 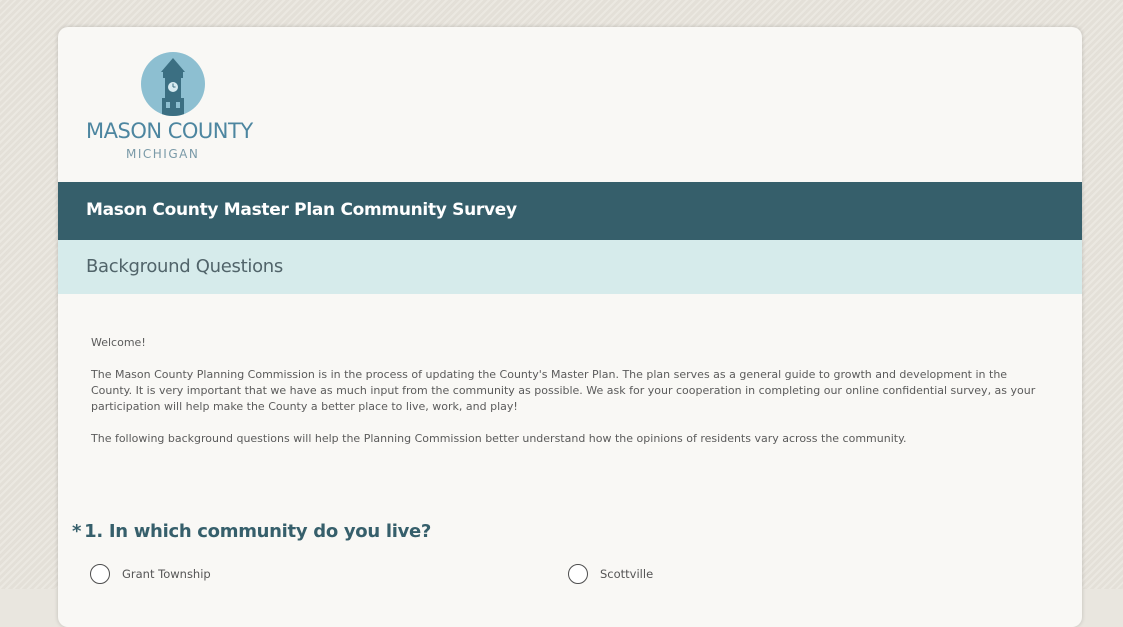 I want to click on logo-name: MASON COUNTY, so click(x=169, y=131).